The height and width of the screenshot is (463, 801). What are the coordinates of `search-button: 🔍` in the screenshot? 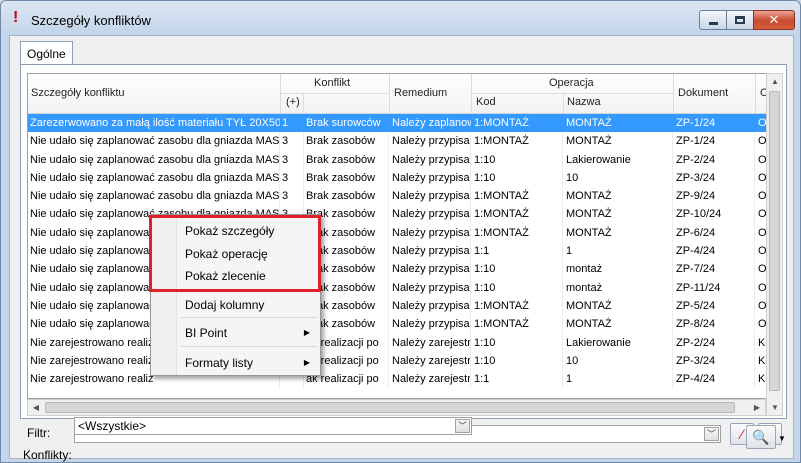 It's located at (761, 437).